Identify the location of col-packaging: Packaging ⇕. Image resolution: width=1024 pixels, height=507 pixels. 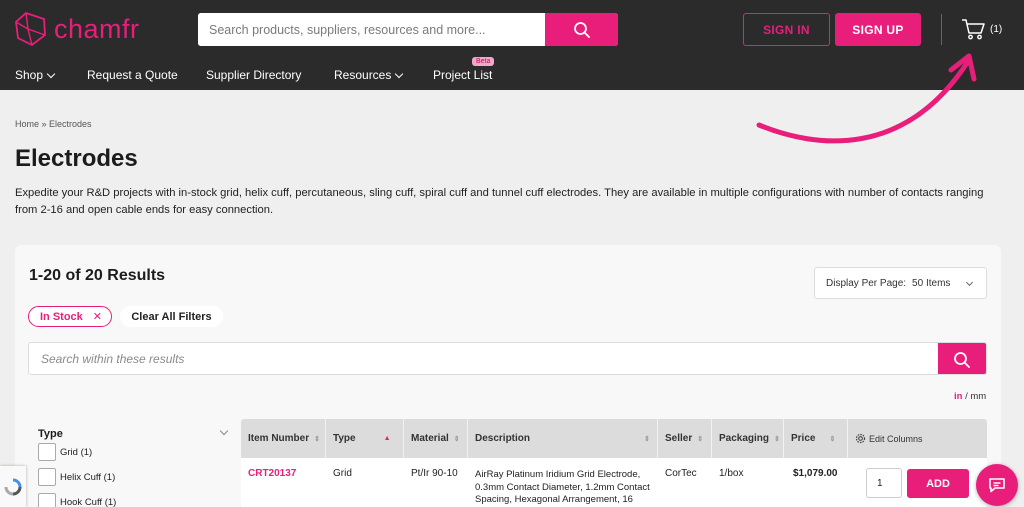
(748, 438).